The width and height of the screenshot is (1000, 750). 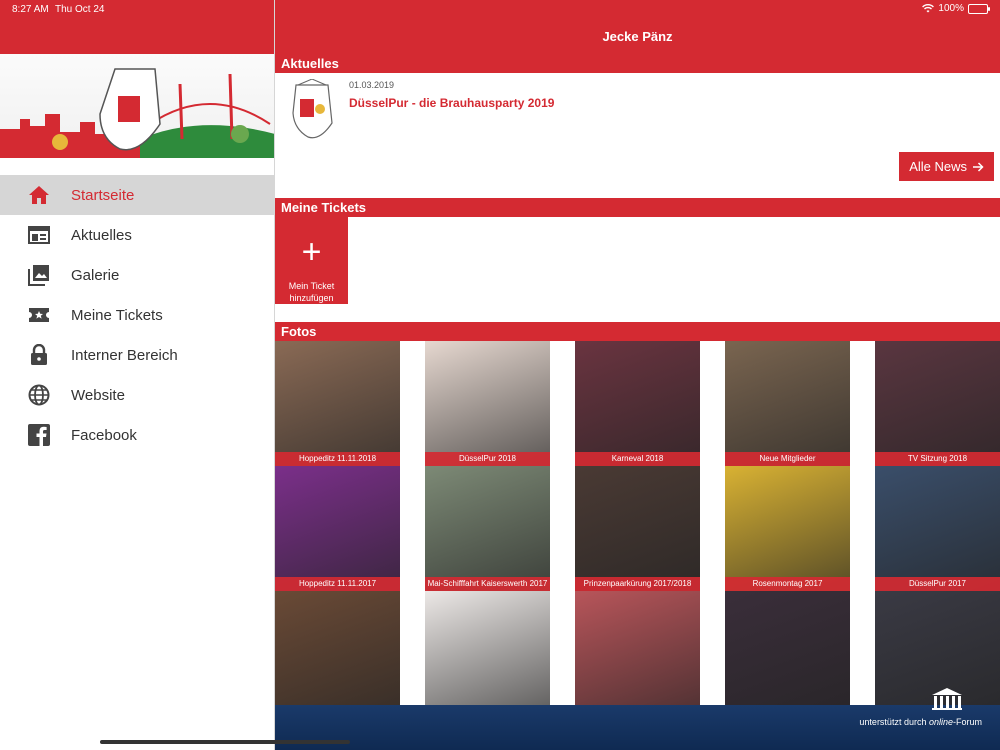 I want to click on sidebar-item-label: Aktuelles, so click(x=101, y=235).